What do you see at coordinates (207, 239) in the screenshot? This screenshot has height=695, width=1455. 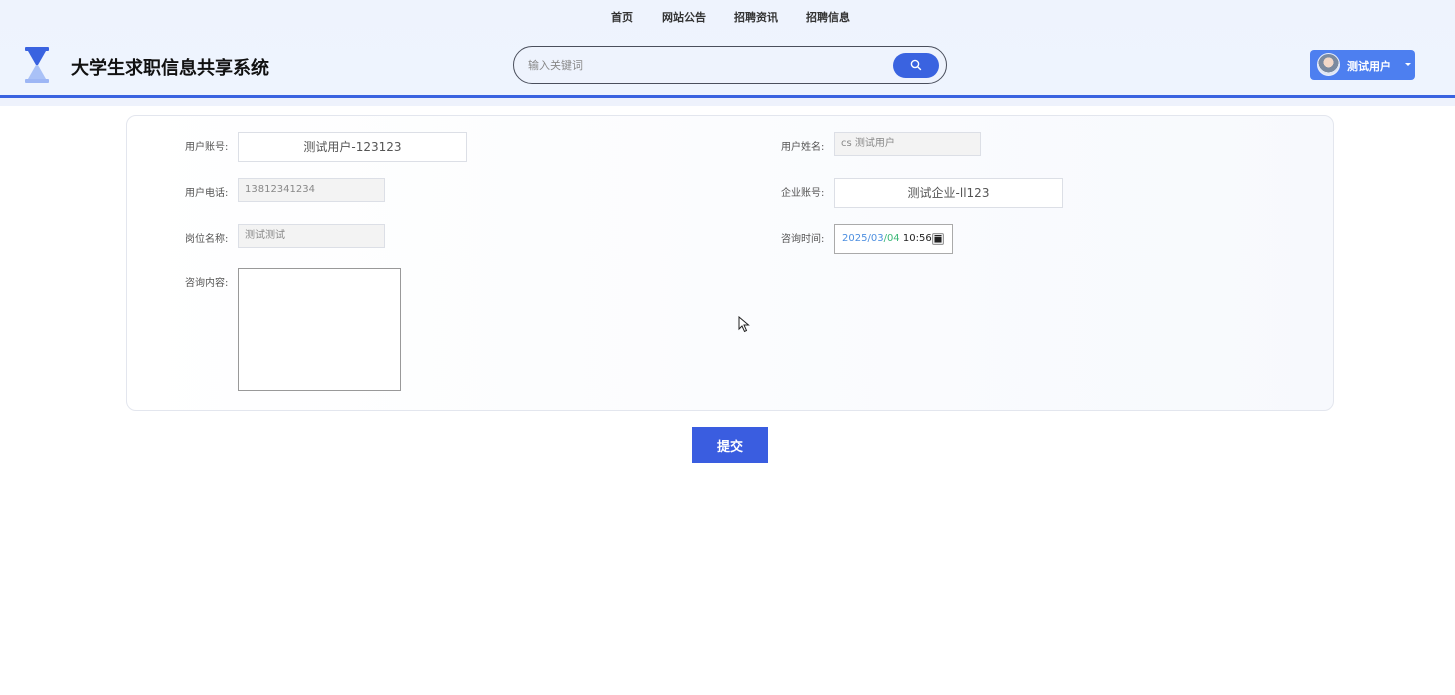 I see `position-label: 岗位名称:` at bounding box center [207, 239].